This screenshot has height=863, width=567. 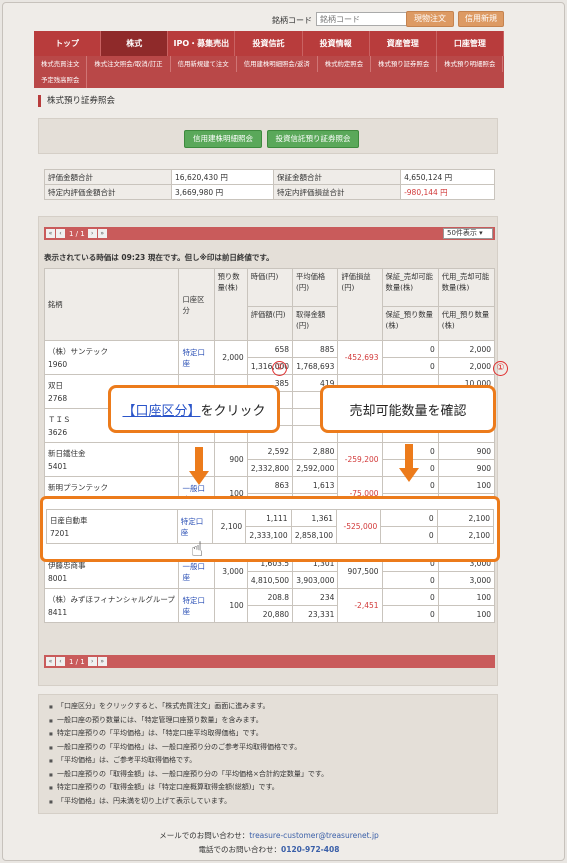 What do you see at coordinates (58, 612) in the screenshot?
I see `stock-code: 8411` at bounding box center [58, 612].